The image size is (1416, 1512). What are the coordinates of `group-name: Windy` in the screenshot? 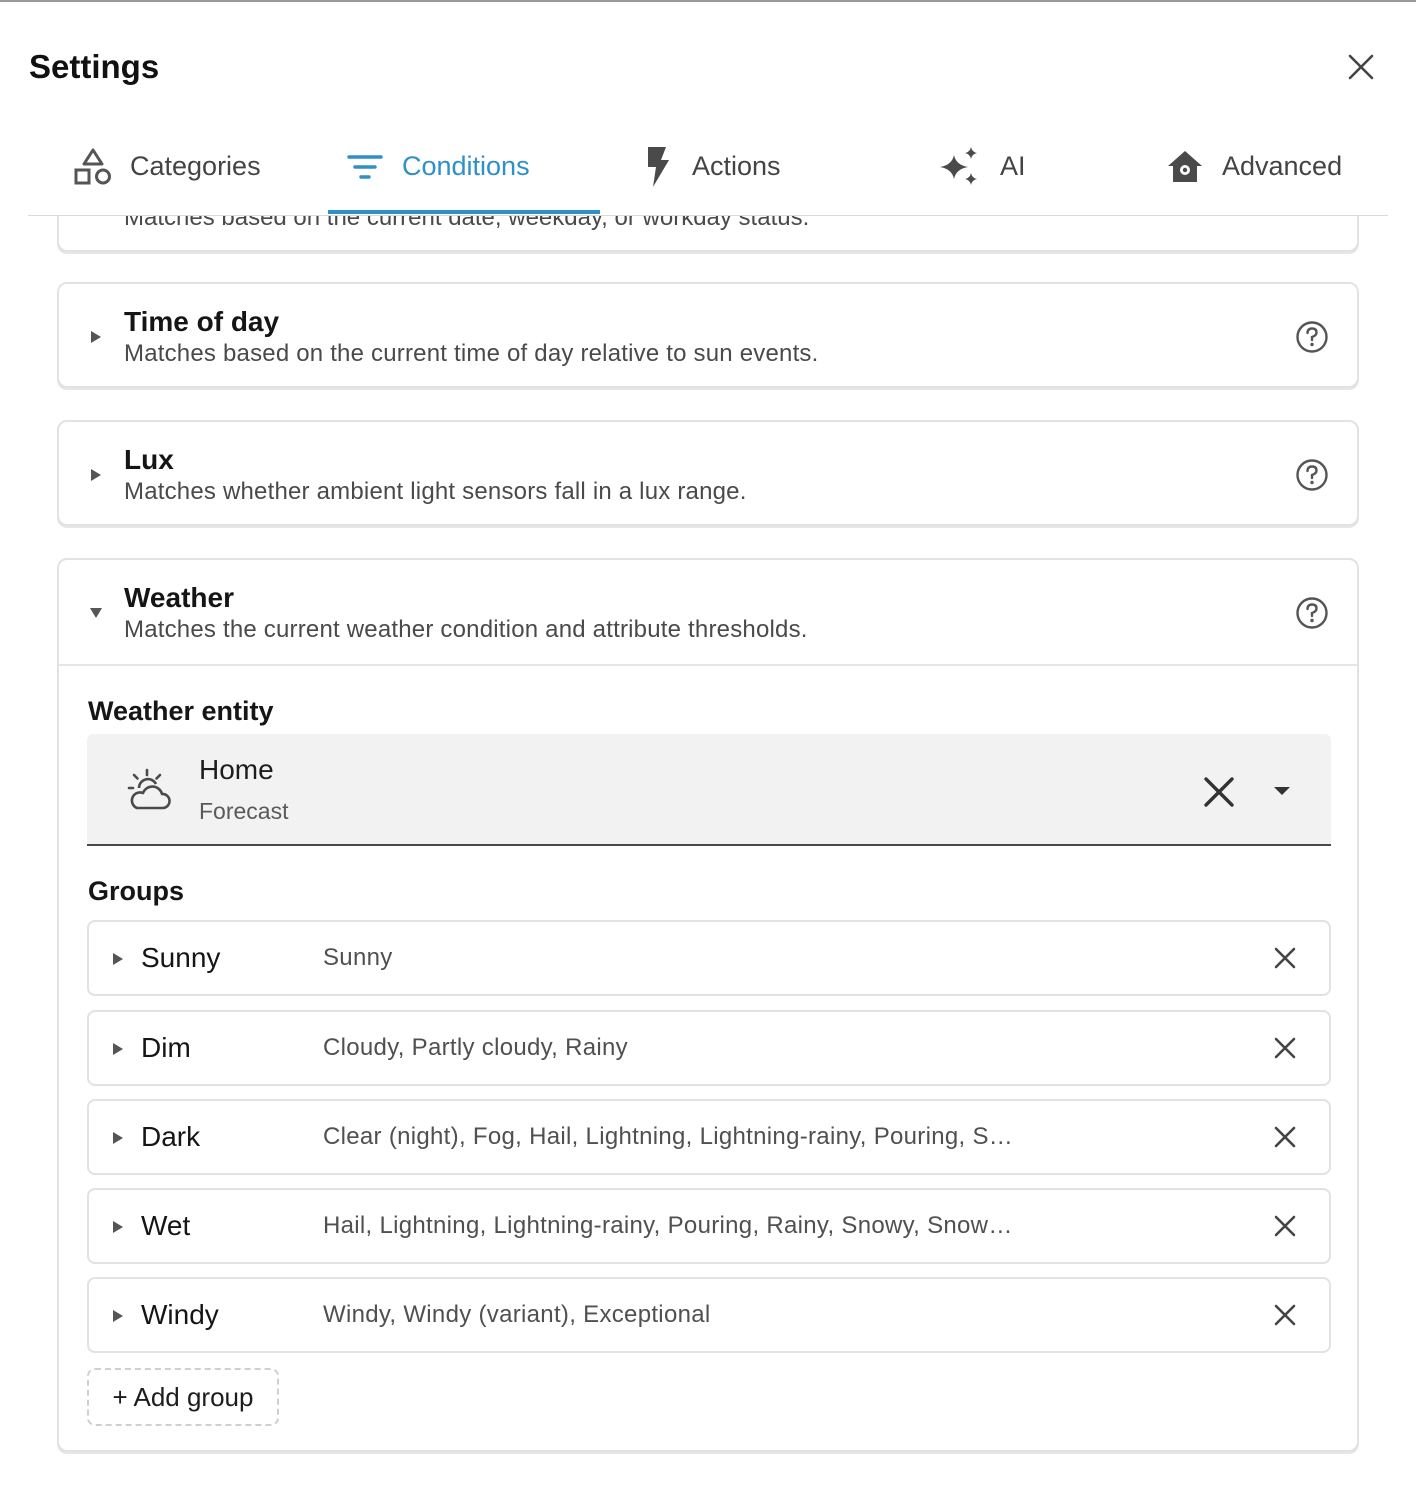 It's located at (180, 1314).